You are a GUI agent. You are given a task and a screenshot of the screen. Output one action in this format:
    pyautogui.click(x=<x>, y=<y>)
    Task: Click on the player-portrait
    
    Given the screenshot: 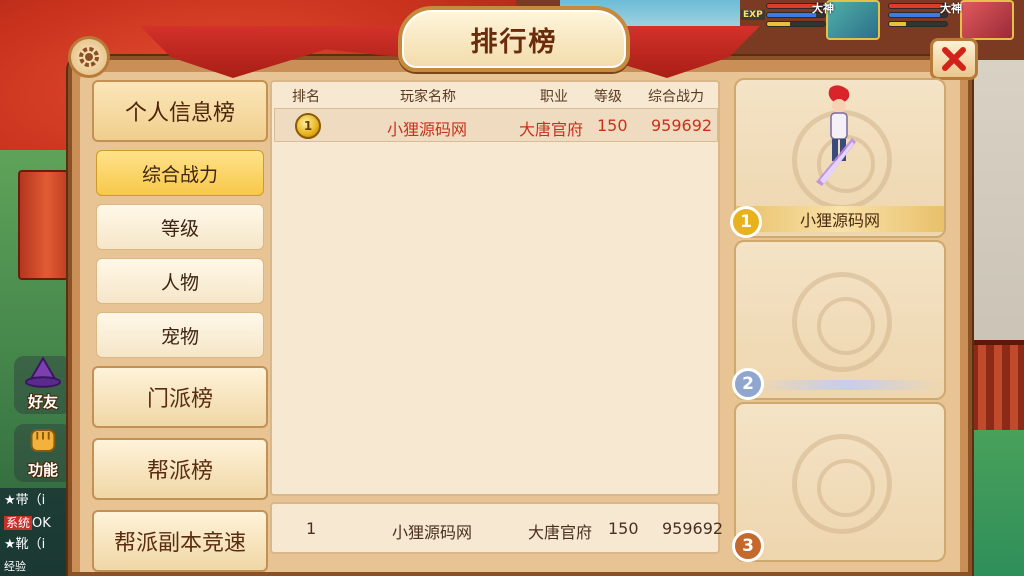 What is the action you would take?
    pyautogui.click(x=987, y=20)
    